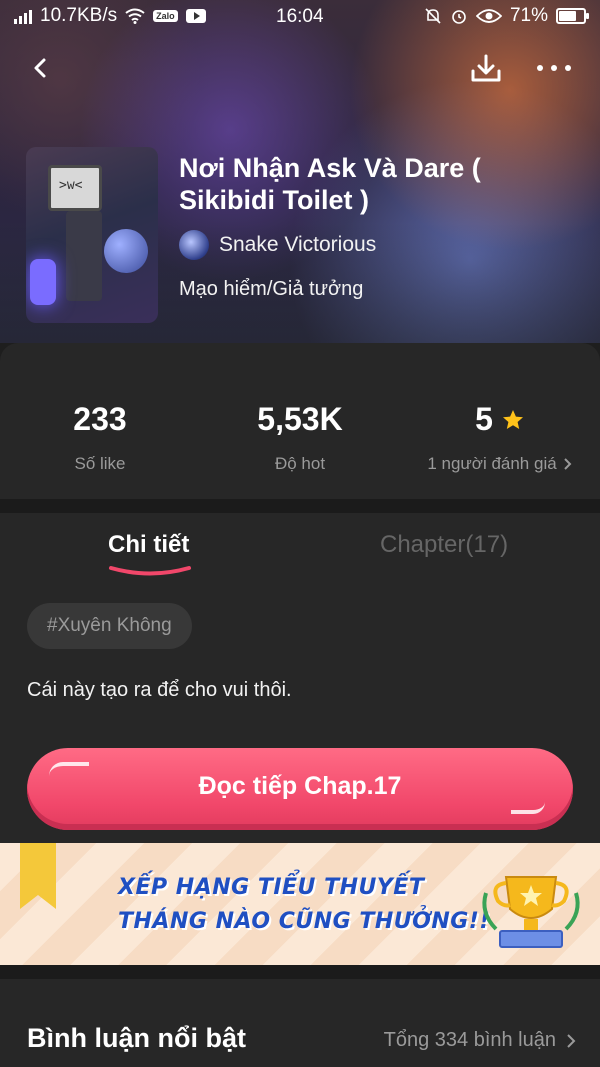  I want to click on cover-tv-head, so click(75, 188).